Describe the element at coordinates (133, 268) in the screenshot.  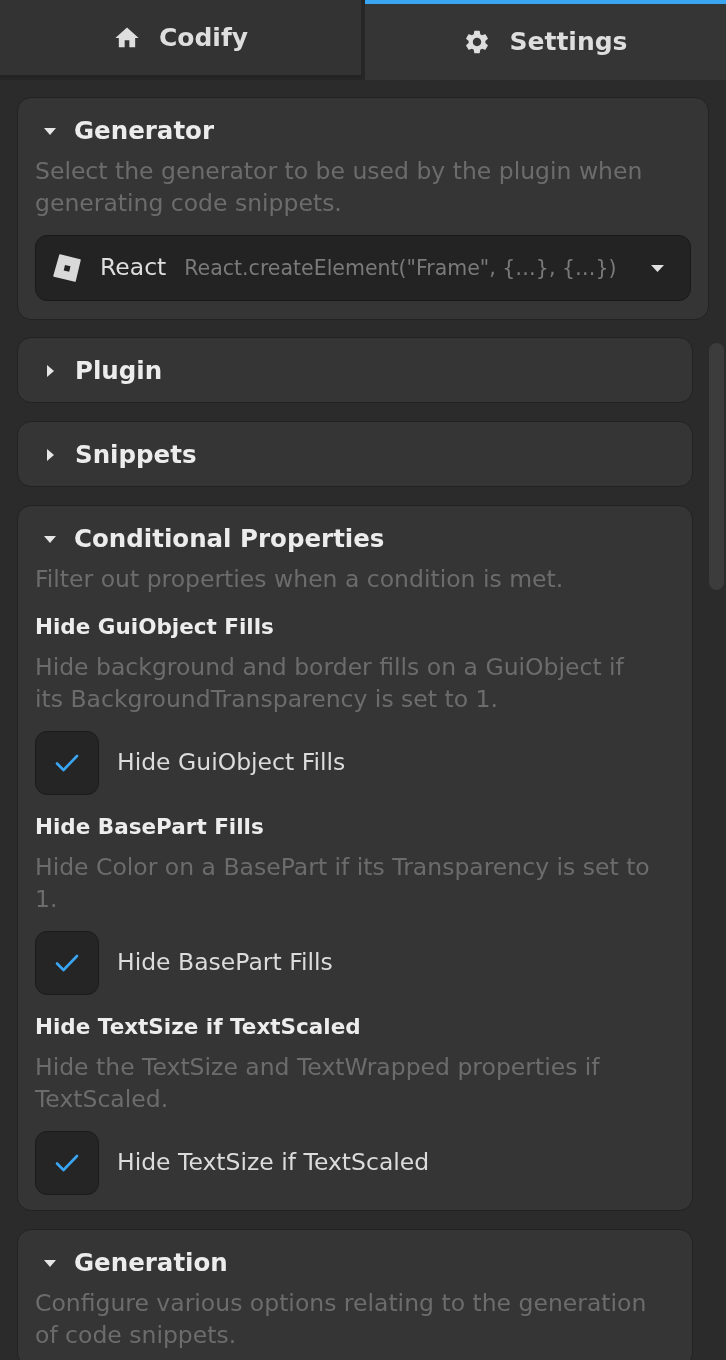
I see `selected-value: React` at that location.